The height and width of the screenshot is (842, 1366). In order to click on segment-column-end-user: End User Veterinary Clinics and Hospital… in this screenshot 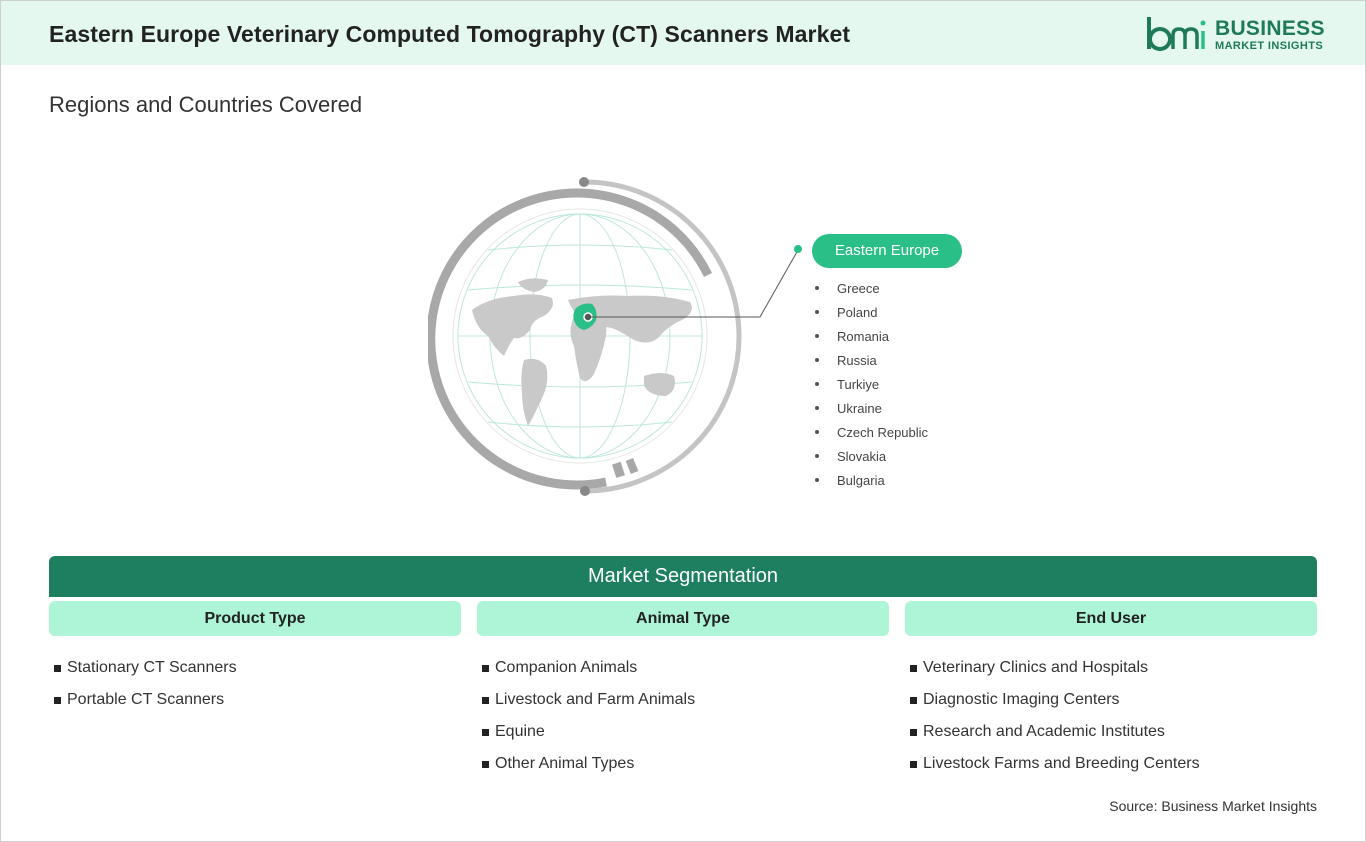, I will do `click(1111, 690)`.